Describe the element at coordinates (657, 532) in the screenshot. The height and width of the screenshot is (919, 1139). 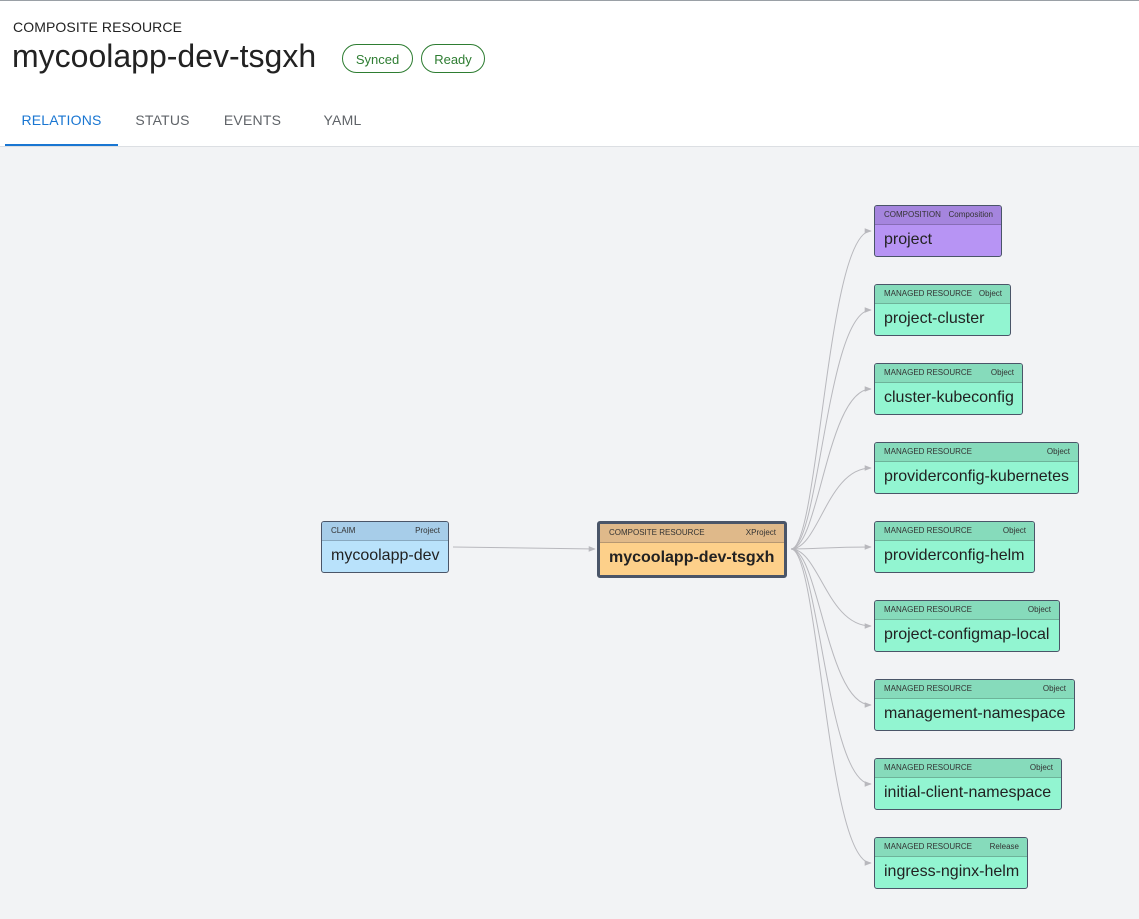
I see `node-type-label: COMPOSITE RESOURCE` at that location.